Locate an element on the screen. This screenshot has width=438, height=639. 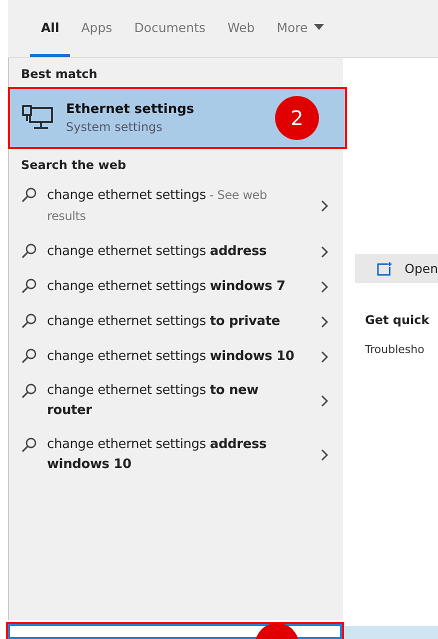
result-text: change ethernet settings address is located at coordinates (157, 251).